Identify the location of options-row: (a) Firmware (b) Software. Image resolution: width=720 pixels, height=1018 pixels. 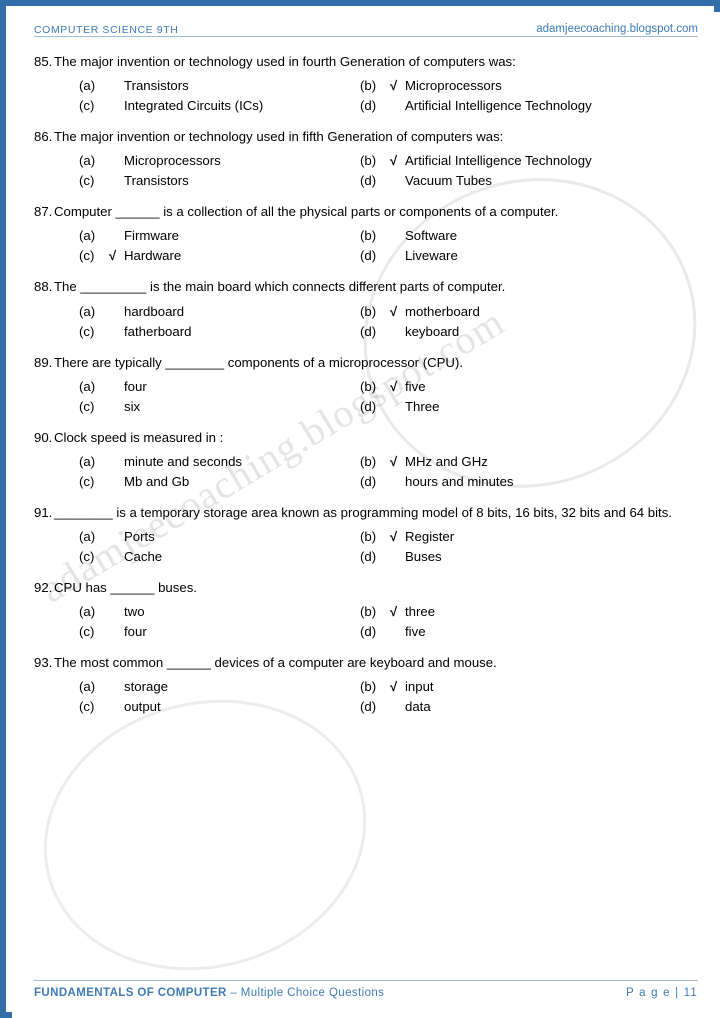
(366, 235).